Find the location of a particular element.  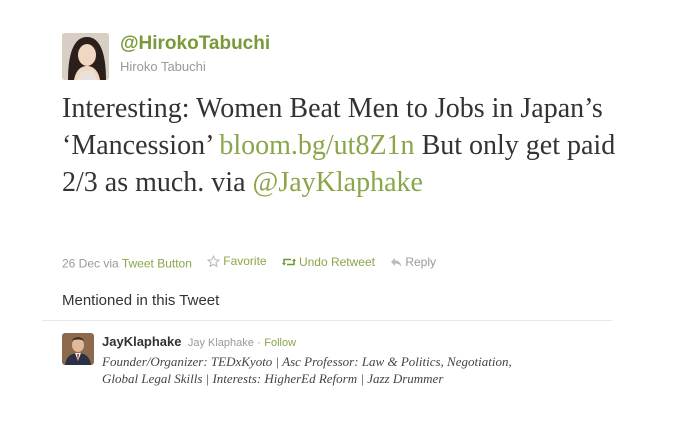

reply-action: Reply is located at coordinates (413, 262).